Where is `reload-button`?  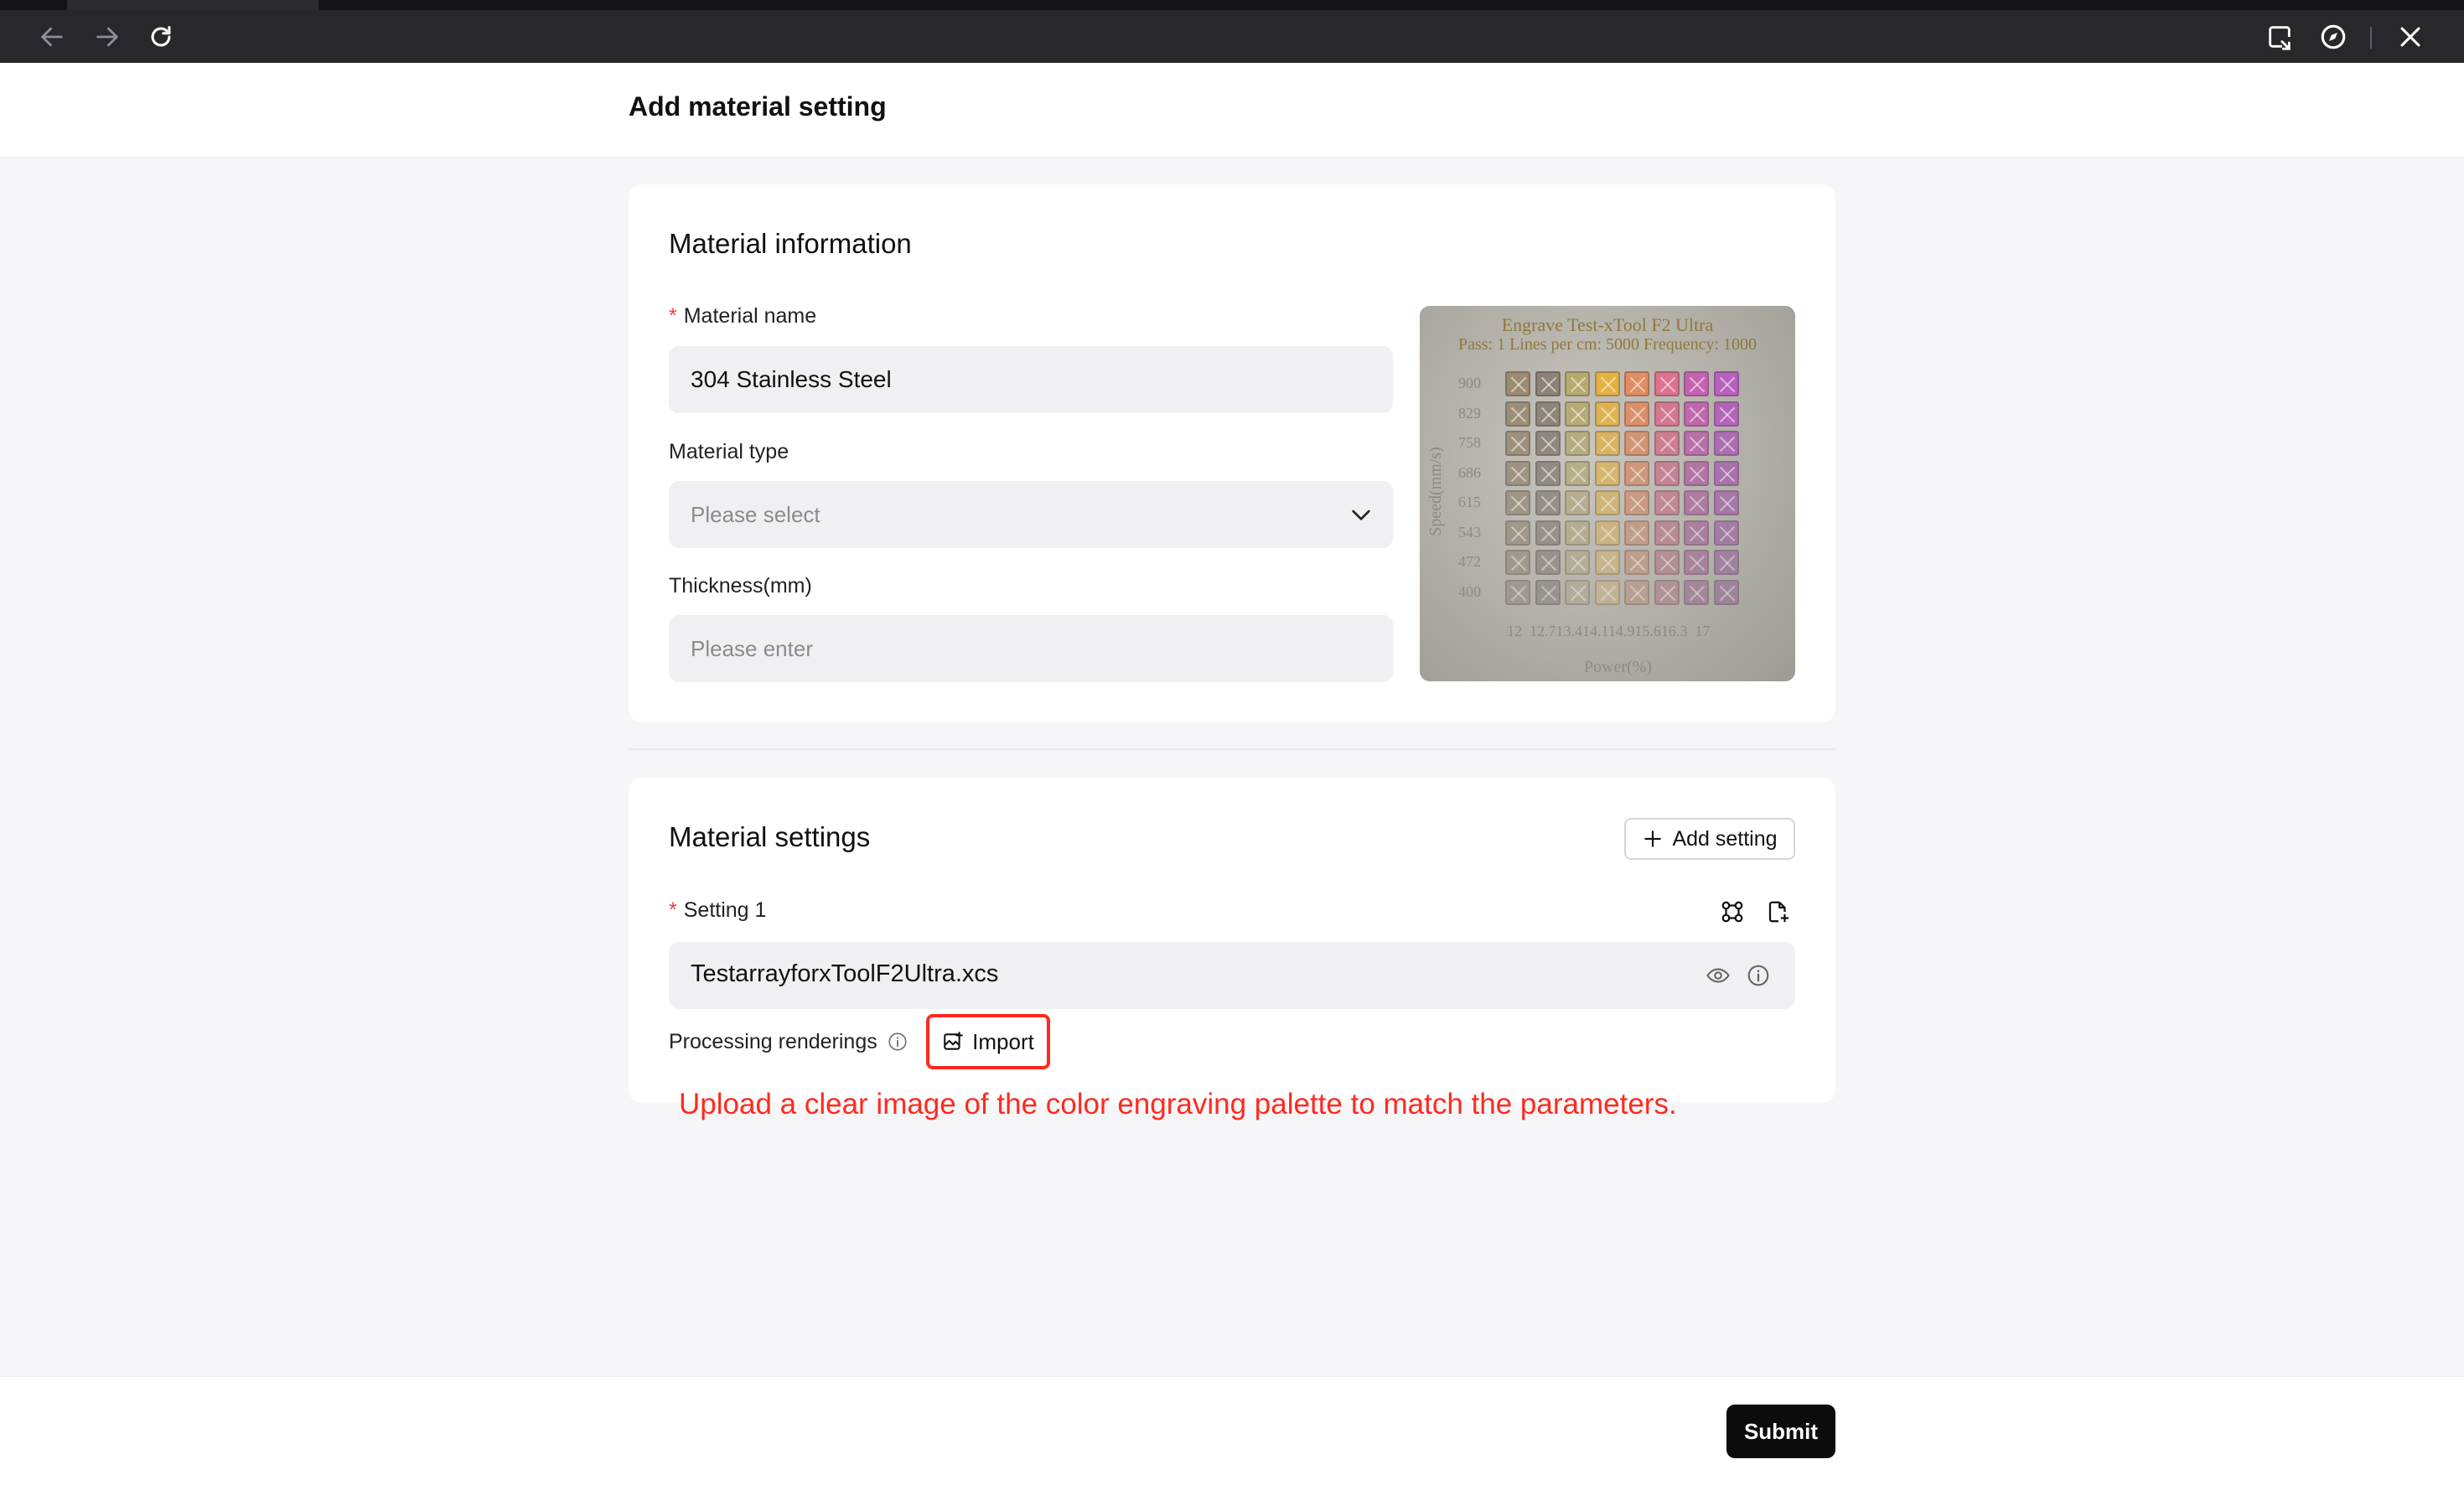 reload-button is located at coordinates (160, 36).